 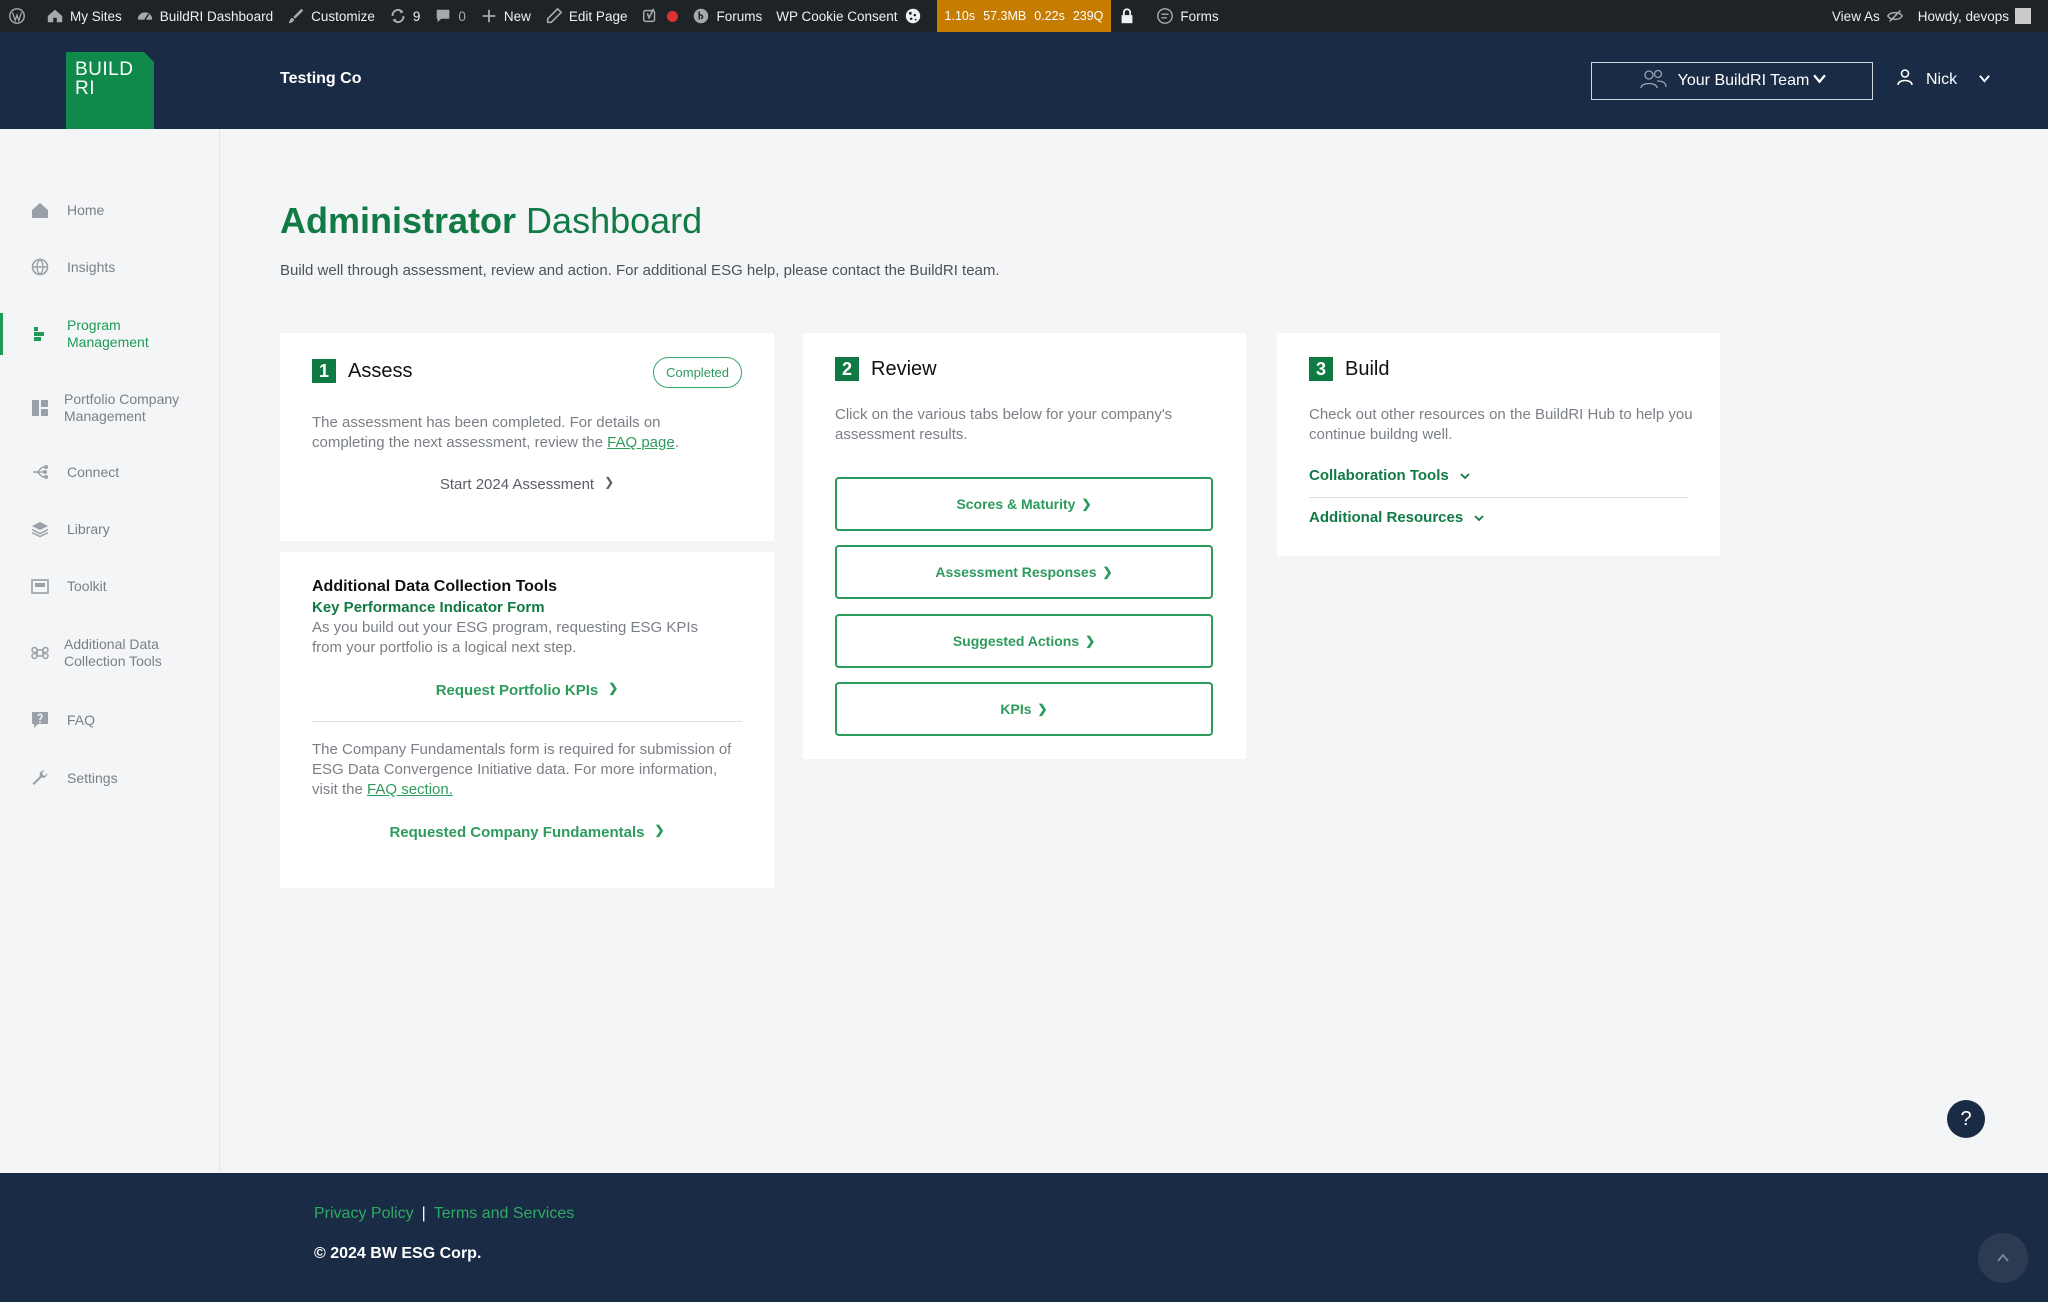 I want to click on sidebar-item-additional-data-collection-tools: Additional Data Collection Tools, so click(x=109, y=653).